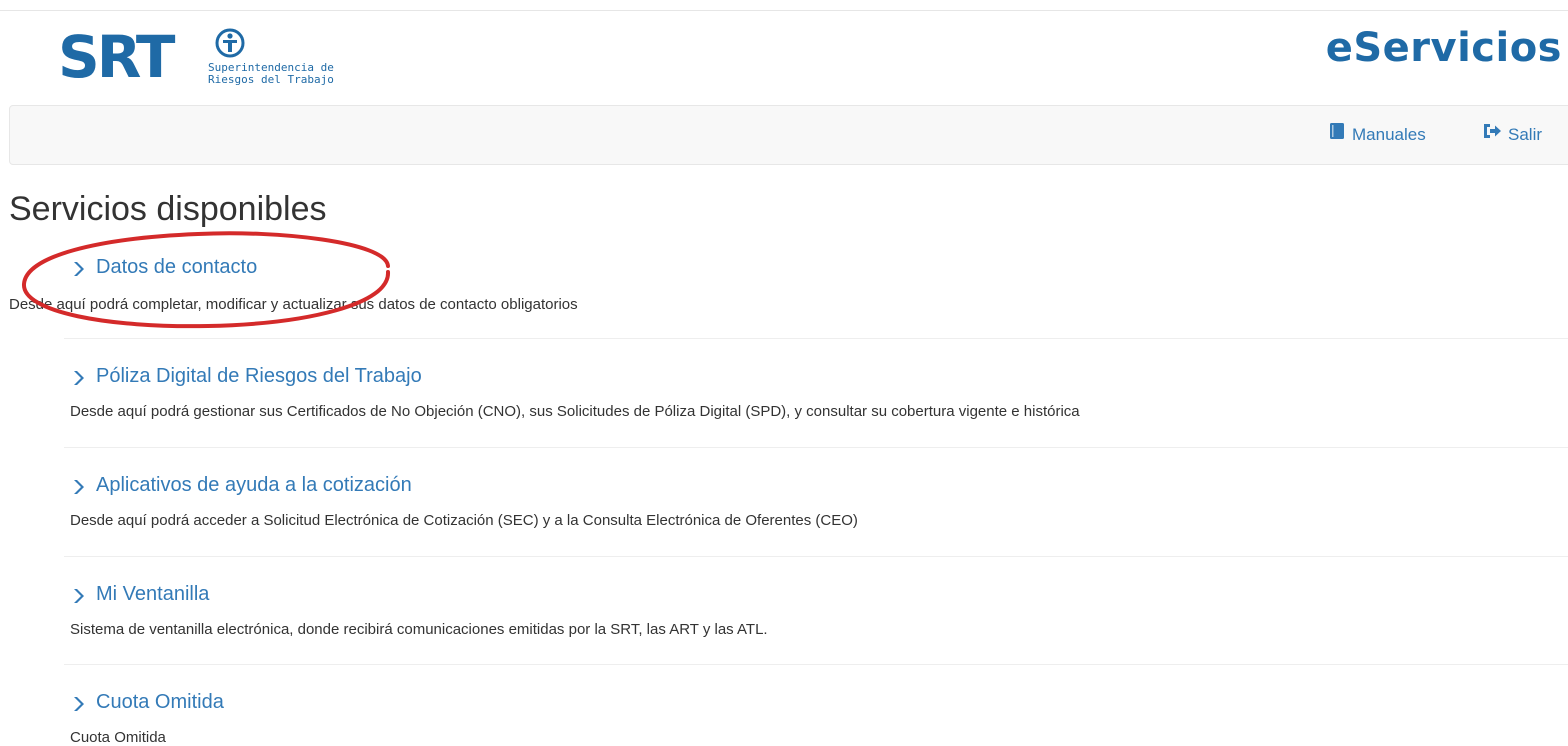 The width and height of the screenshot is (1568, 746). I want to click on book-icon, so click(1337, 135).